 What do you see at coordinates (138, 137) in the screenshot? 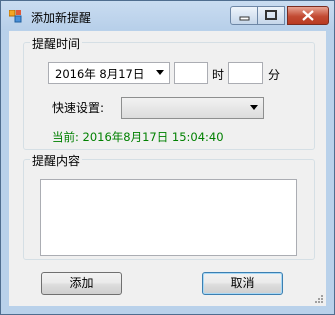
I see `current-time-text: 当前: 2016年8月17日 15:04:40` at bounding box center [138, 137].